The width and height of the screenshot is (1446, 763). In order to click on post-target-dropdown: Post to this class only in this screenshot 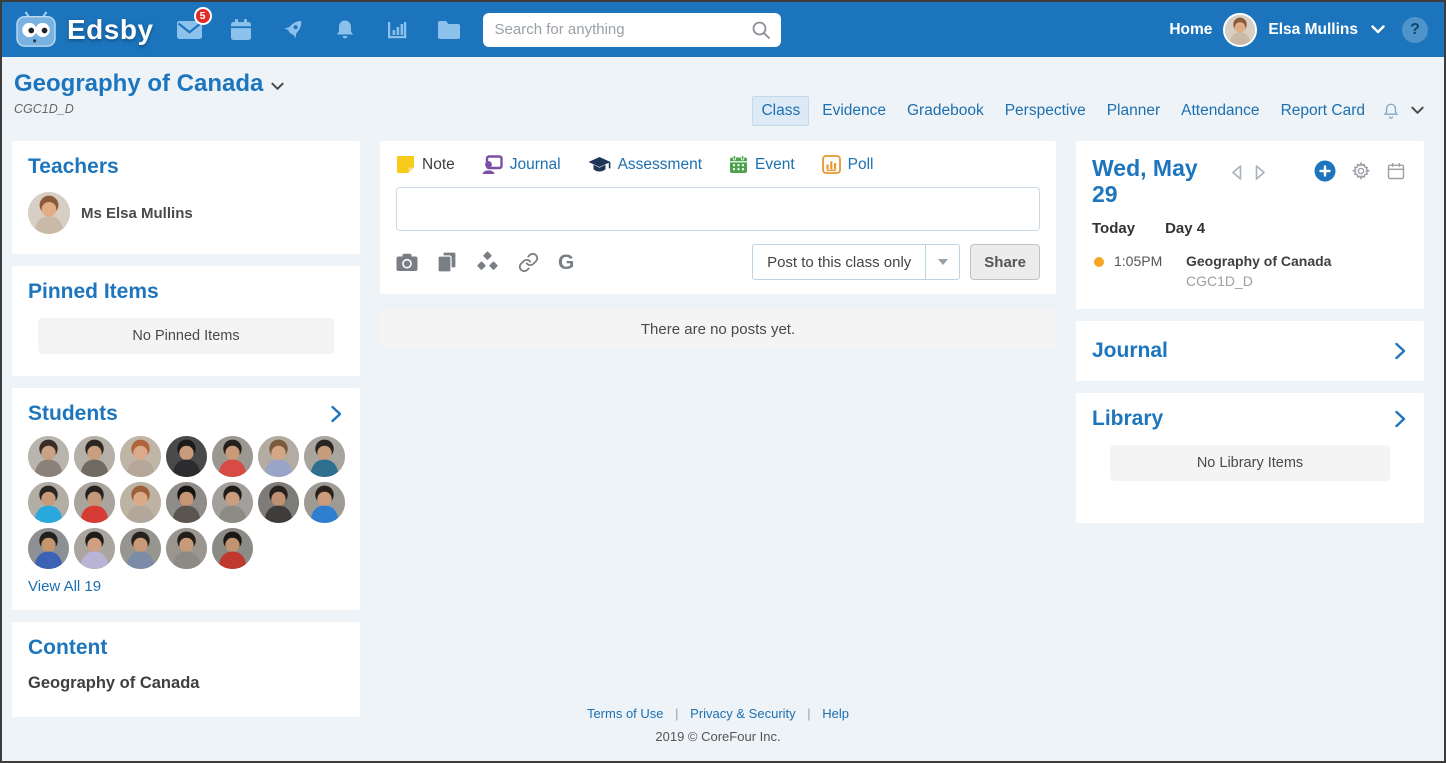, I will do `click(856, 262)`.